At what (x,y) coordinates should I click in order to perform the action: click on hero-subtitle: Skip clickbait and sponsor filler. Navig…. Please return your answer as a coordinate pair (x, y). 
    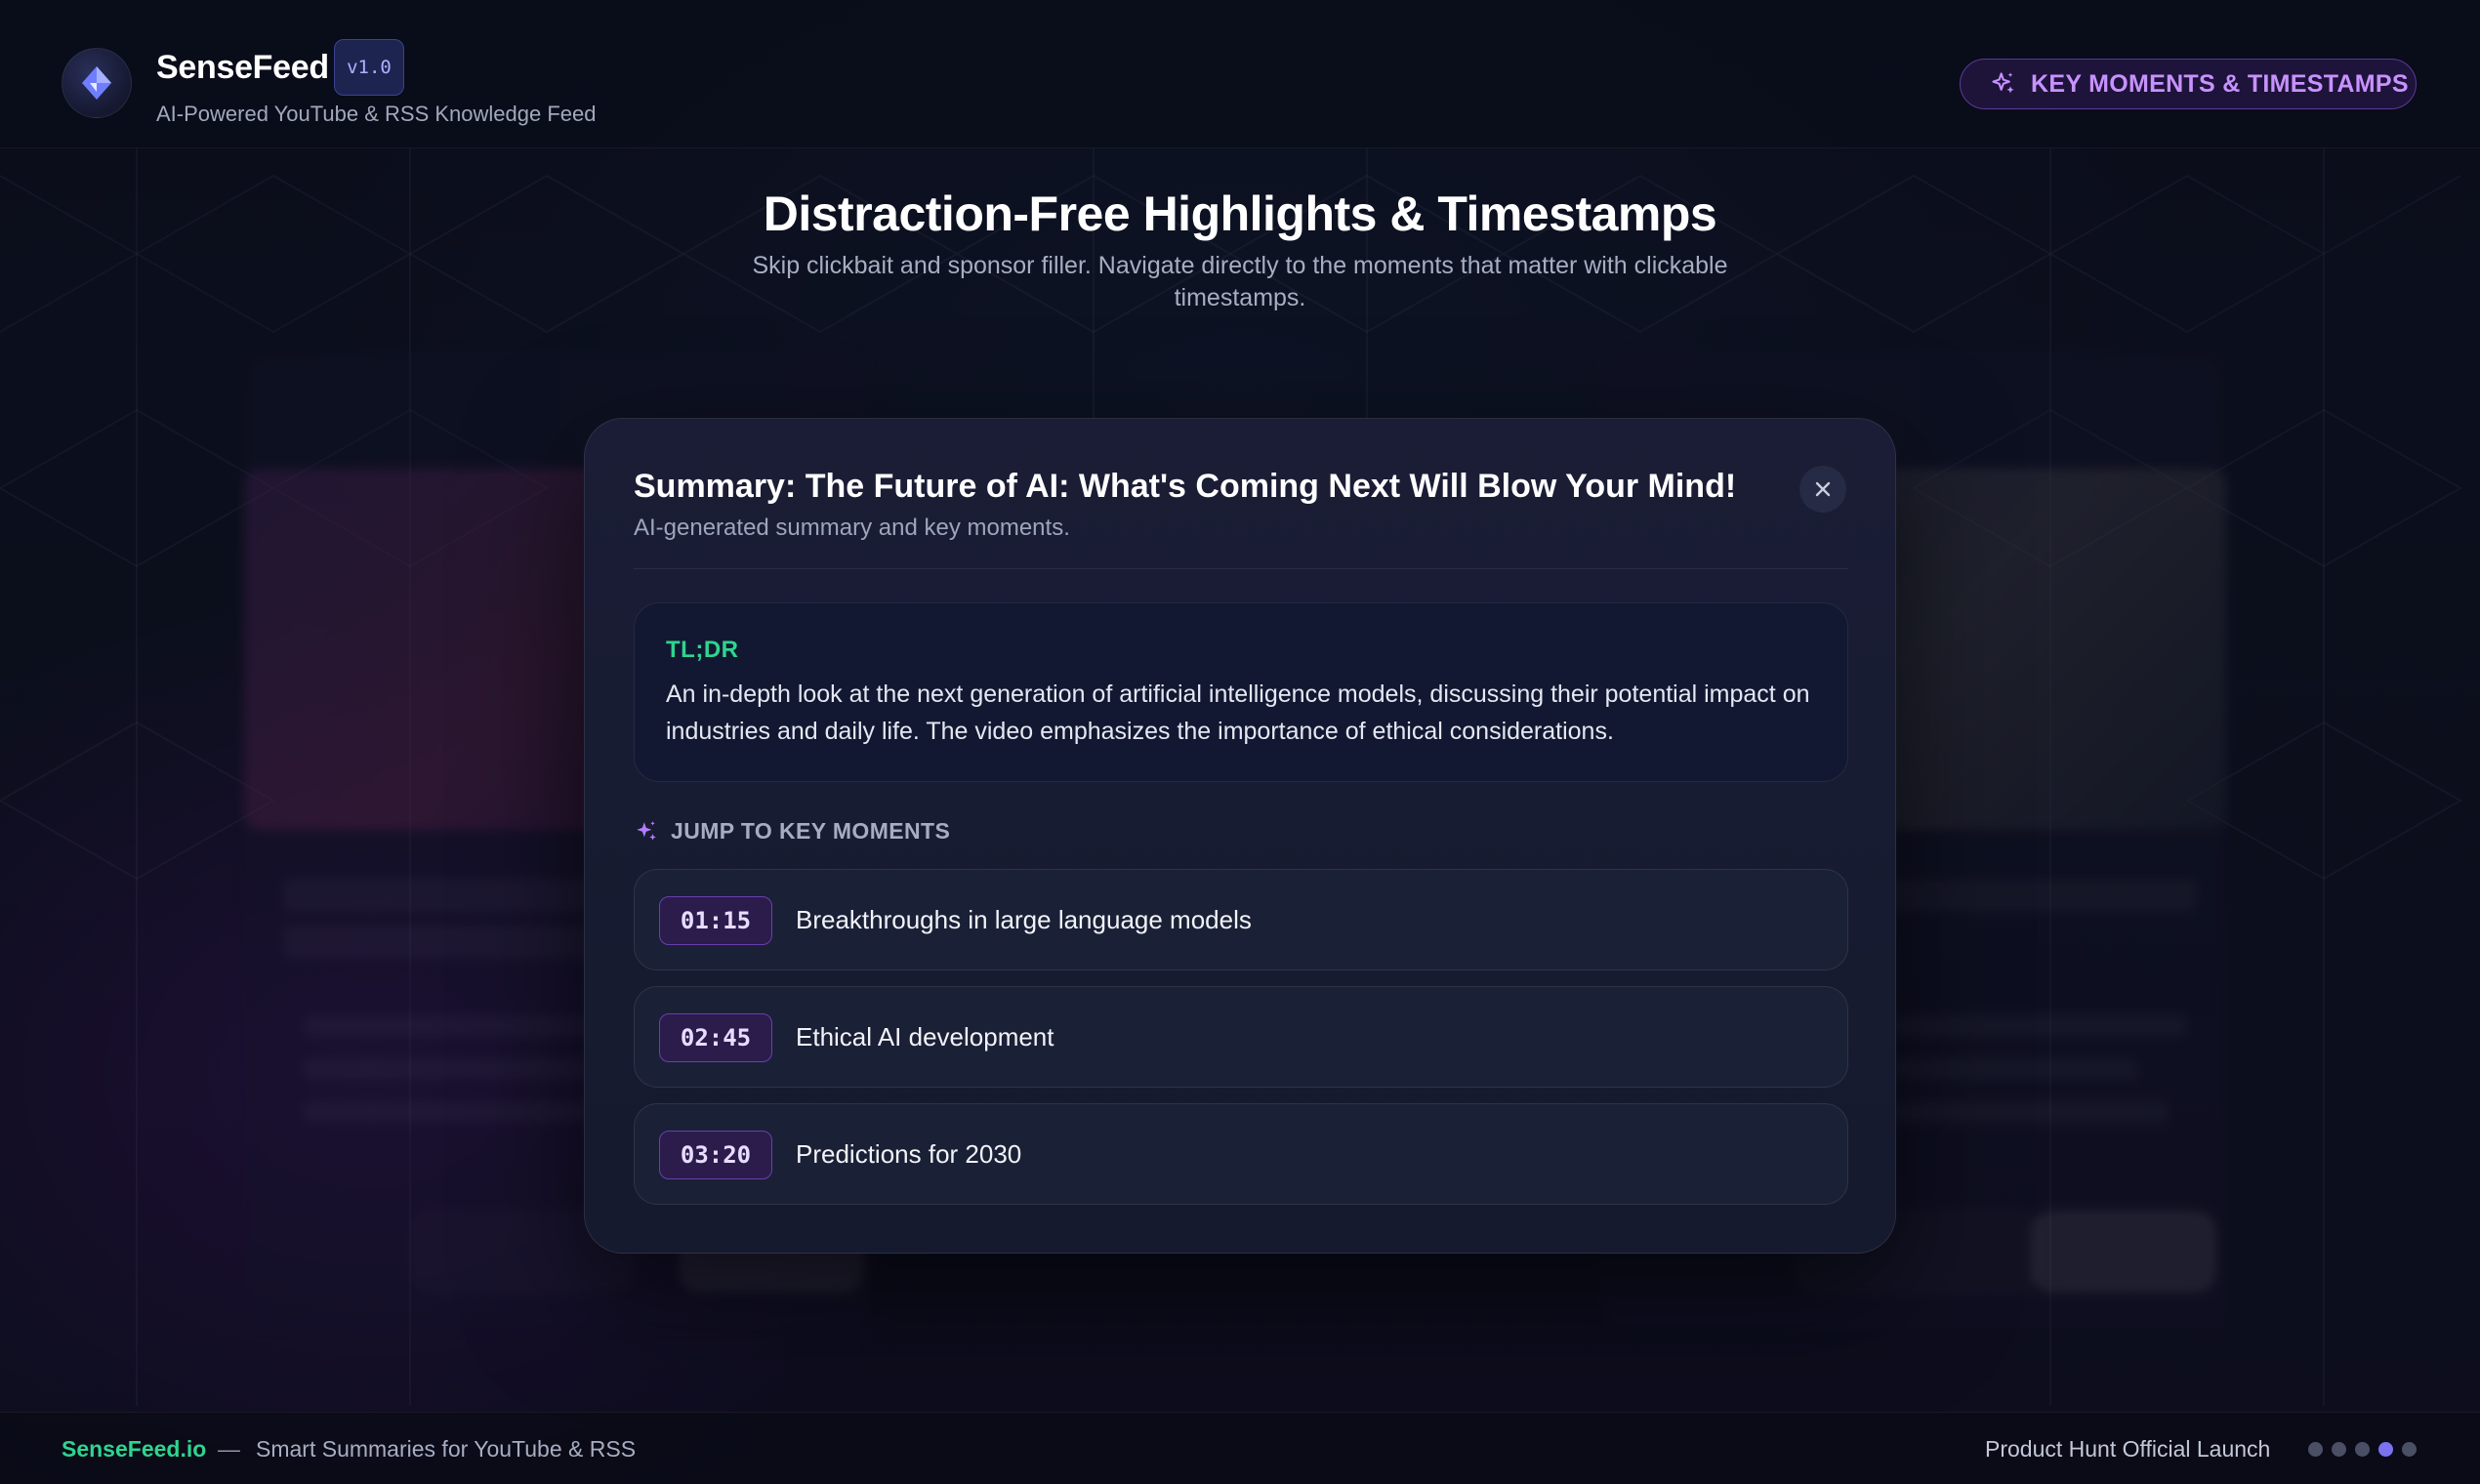
    Looking at the image, I should click on (1240, 282).